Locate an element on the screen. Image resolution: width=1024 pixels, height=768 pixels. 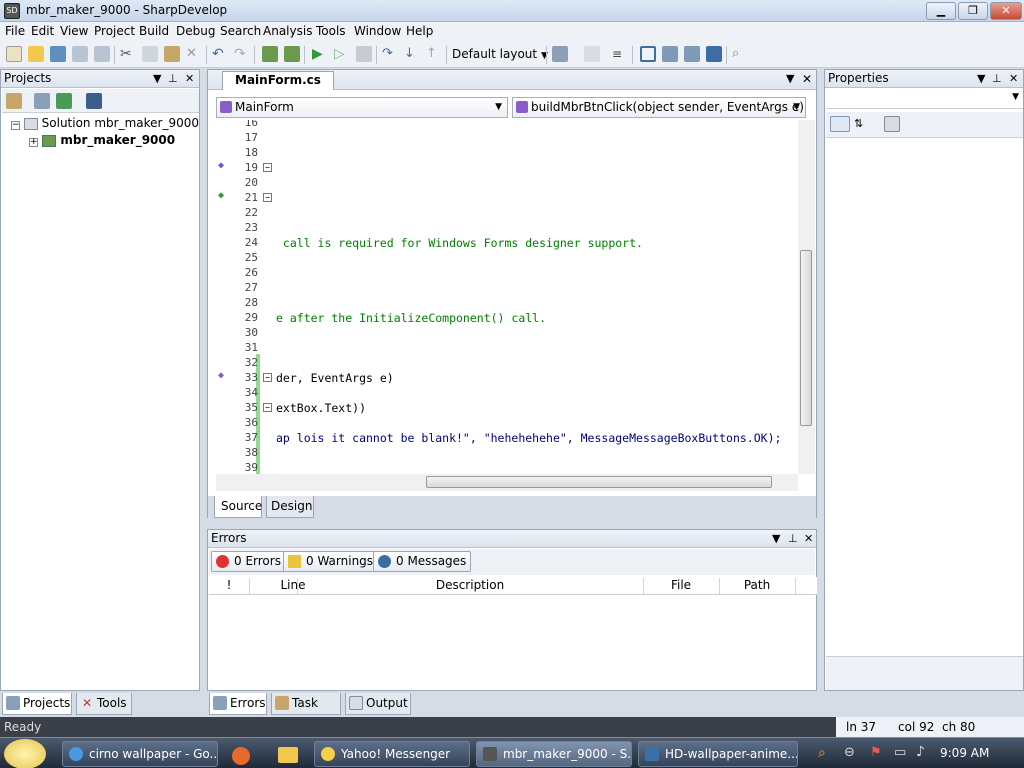
col-path: Path is located at coordinates (757, 585).